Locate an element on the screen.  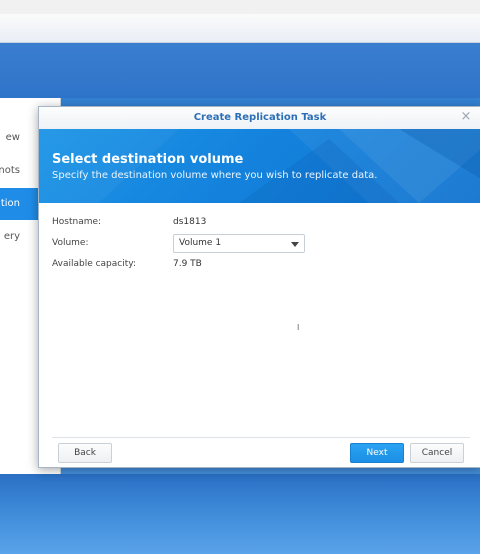
dialog-titlebar: Create Replication Task × is located at coordinates (259, 118).